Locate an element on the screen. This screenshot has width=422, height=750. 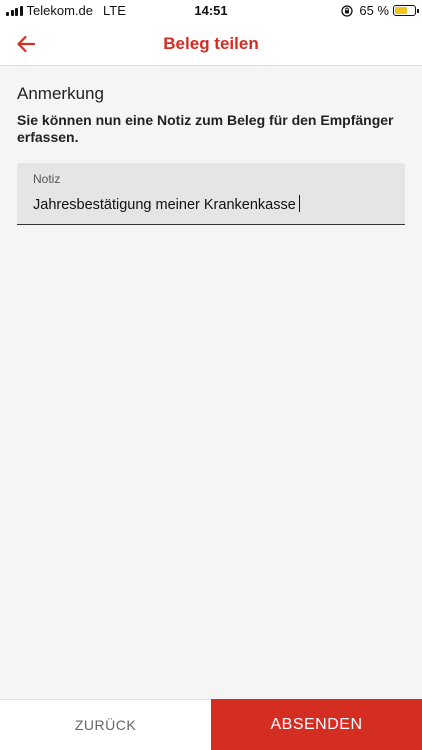
battery-icon is located at coordinates (406, 10).